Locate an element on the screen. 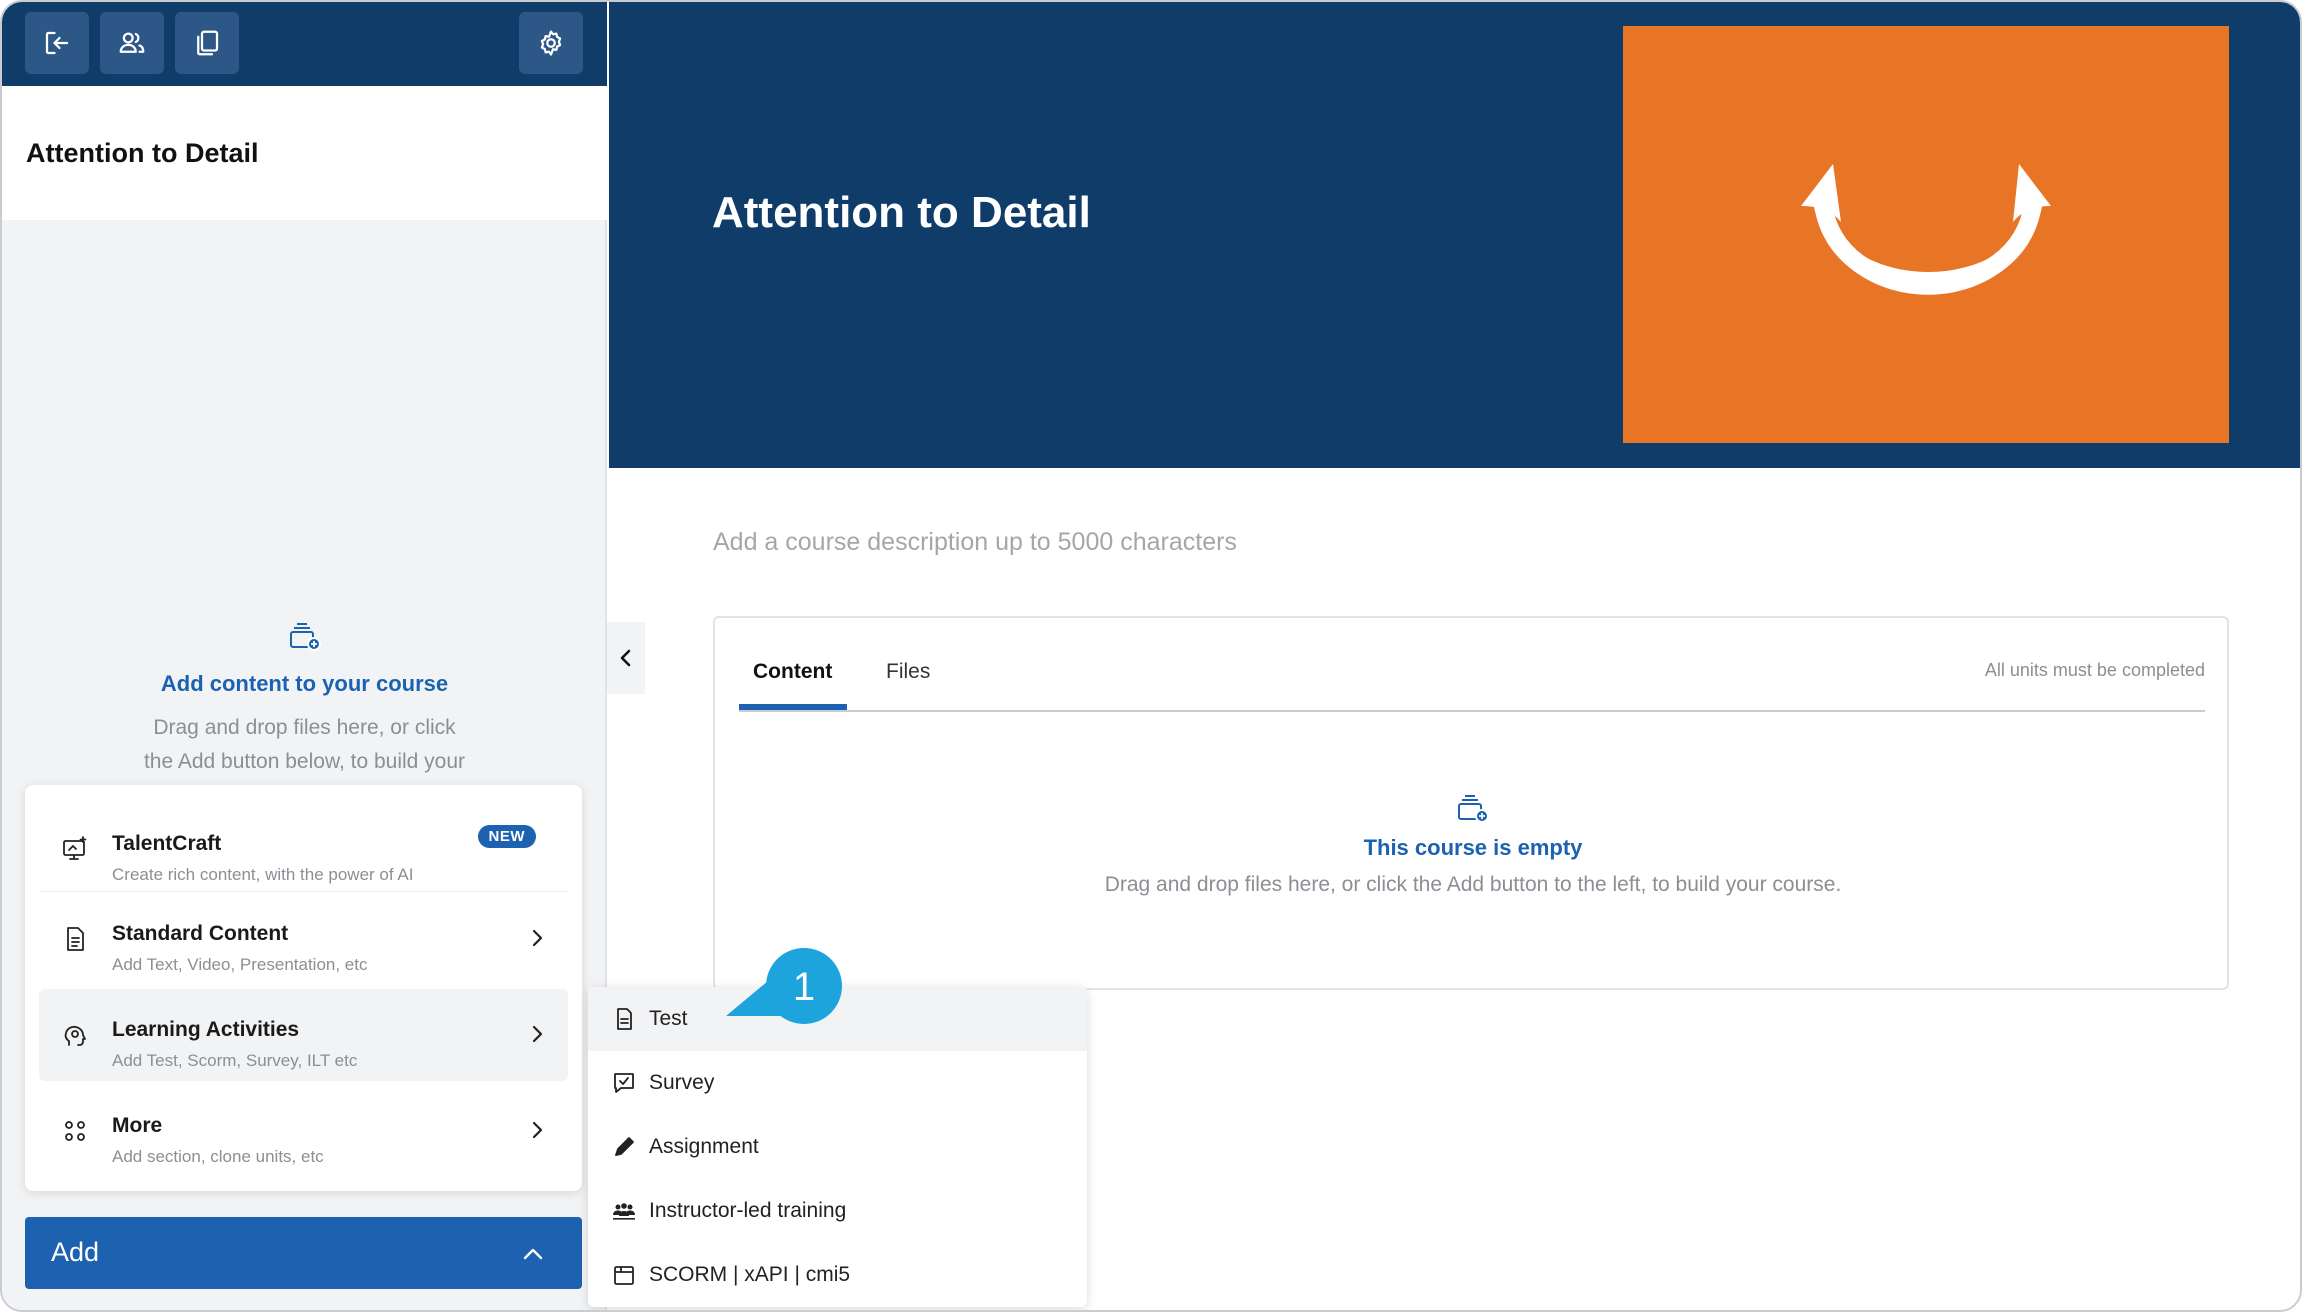  submenu-item-label: Assignment is located at coordinates (704, 1146).